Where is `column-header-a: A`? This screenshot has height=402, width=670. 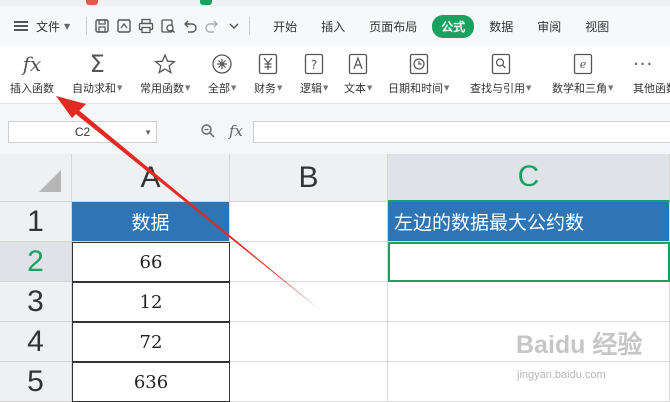
column-header-a: A is located at coordinates (151, 178).